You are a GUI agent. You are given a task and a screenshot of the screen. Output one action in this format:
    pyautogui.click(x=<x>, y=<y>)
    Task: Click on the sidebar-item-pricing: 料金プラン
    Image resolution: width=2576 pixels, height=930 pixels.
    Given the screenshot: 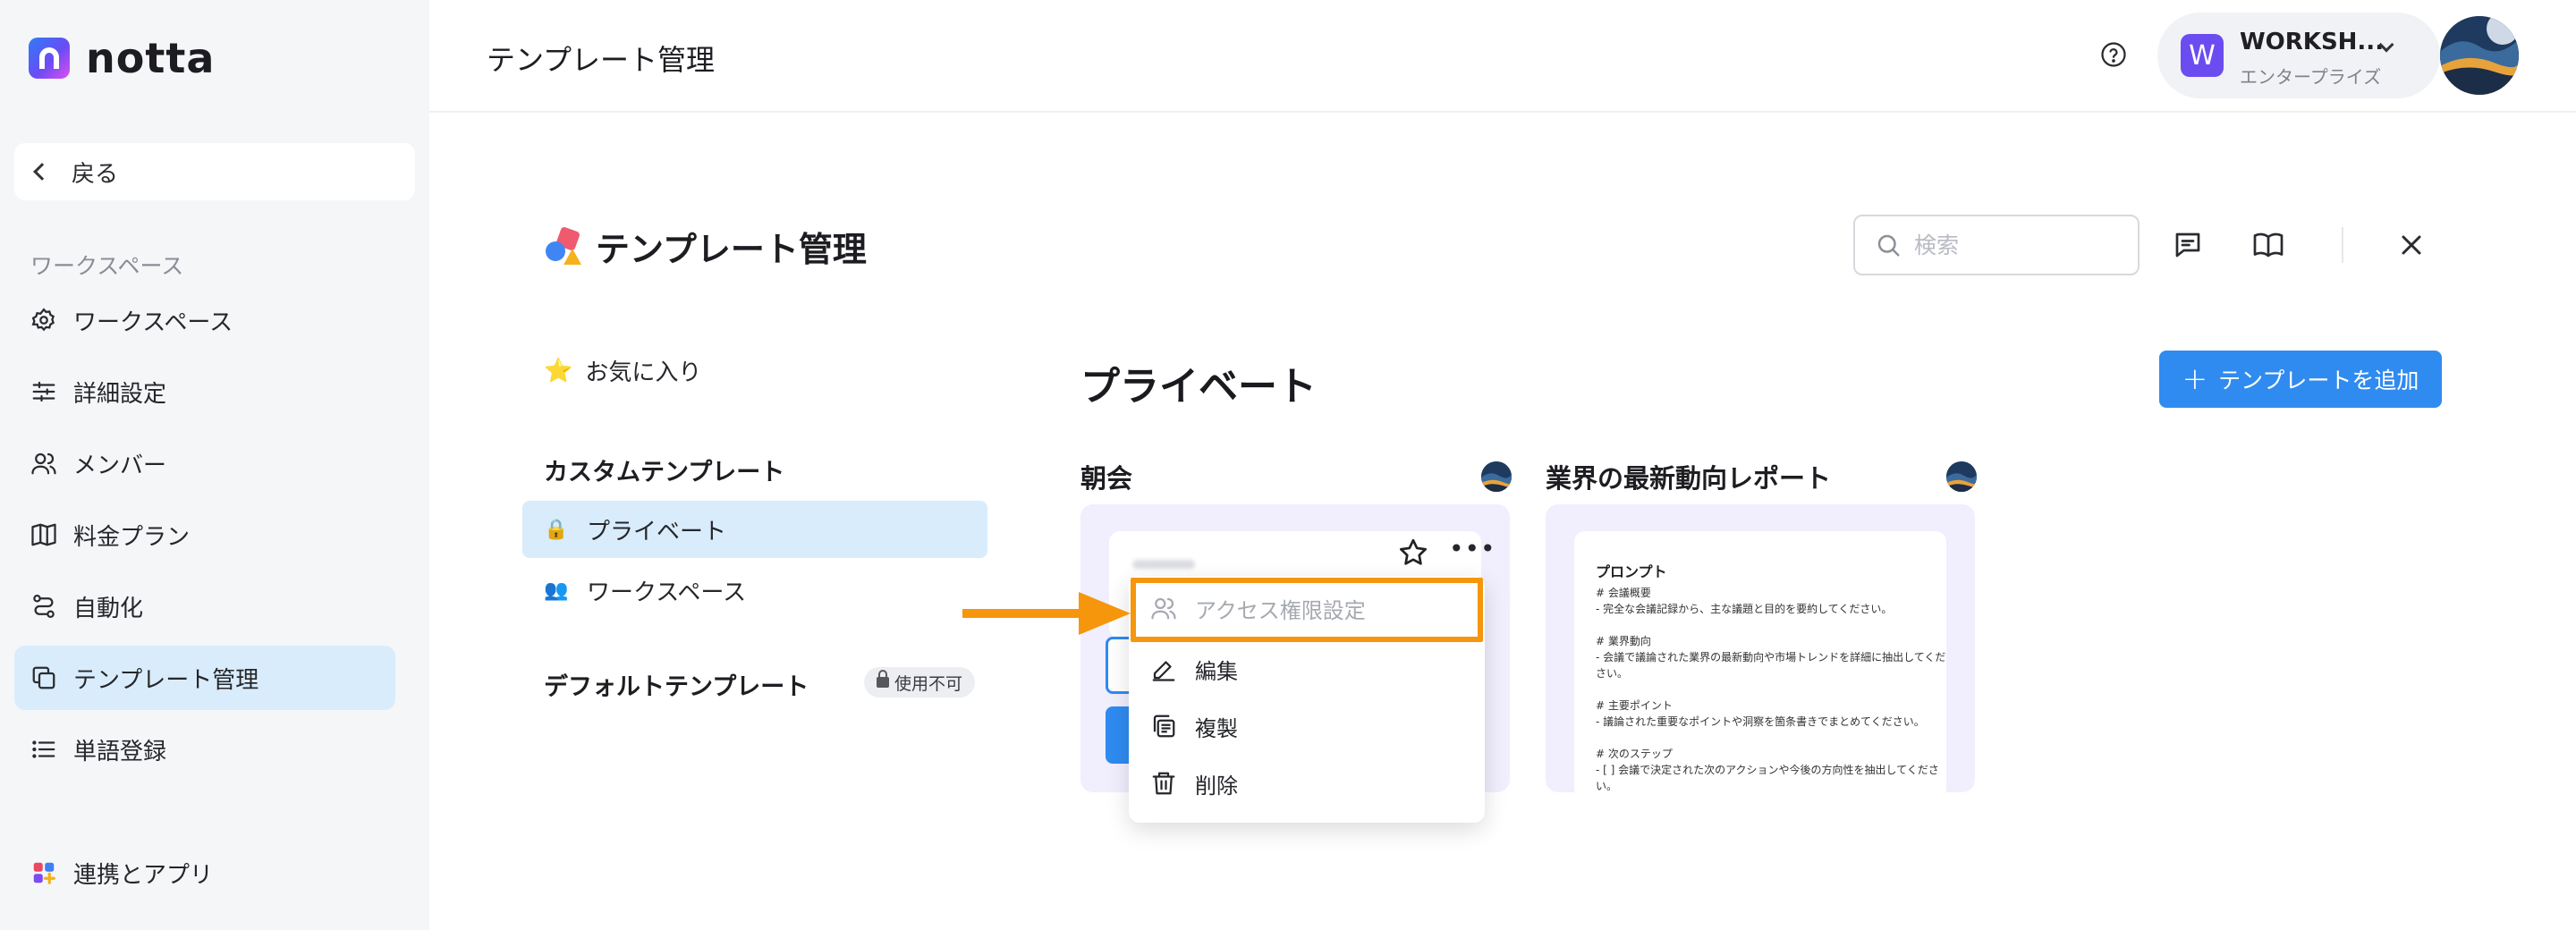 What is the action you would take?
    pyautogui.click(x=204, y=535)
    